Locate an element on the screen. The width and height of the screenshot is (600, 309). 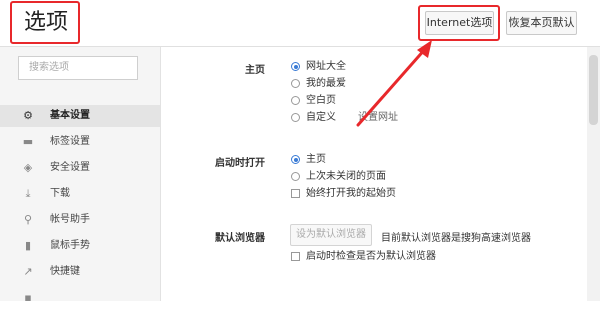
default-browser-label: 默认浏览器 is located at coordinates (240, 238).